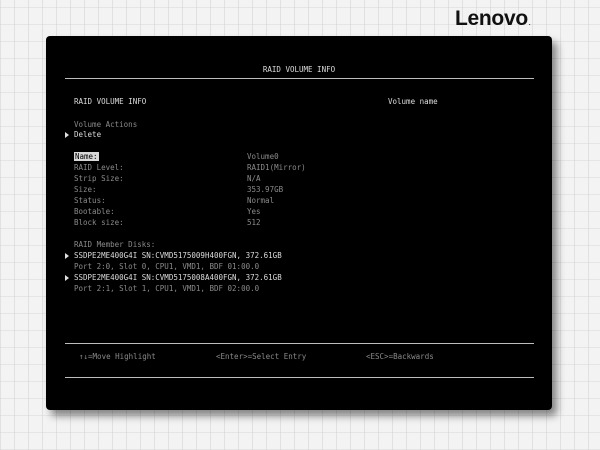  What do you see at coordinates (413, 101) in the screenshot?
I see `help-text: Volume name` at bounding box center [413, 101].